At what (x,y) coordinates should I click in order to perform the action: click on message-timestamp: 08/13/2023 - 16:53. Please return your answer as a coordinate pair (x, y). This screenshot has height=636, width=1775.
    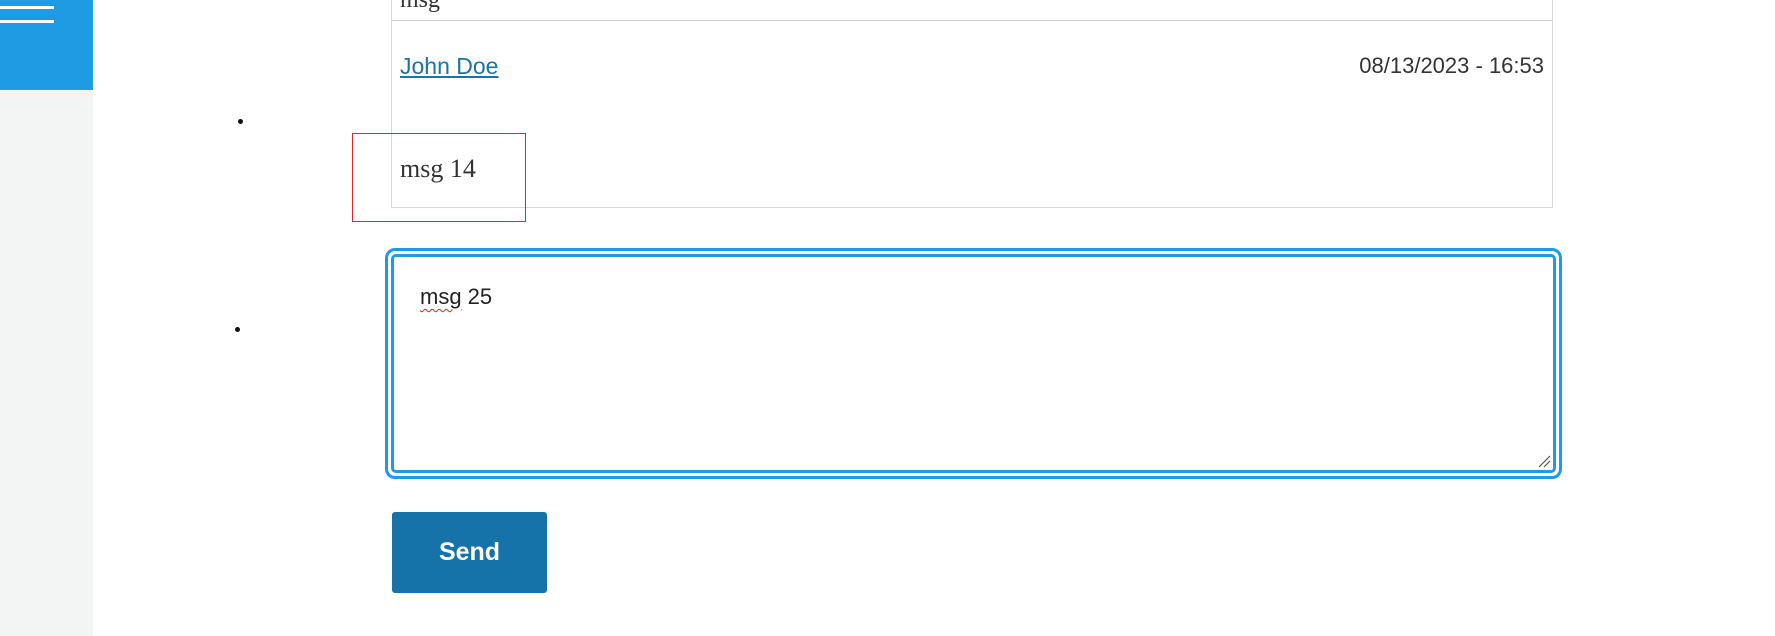
    Looking at the image, I should click on (1451, 65).